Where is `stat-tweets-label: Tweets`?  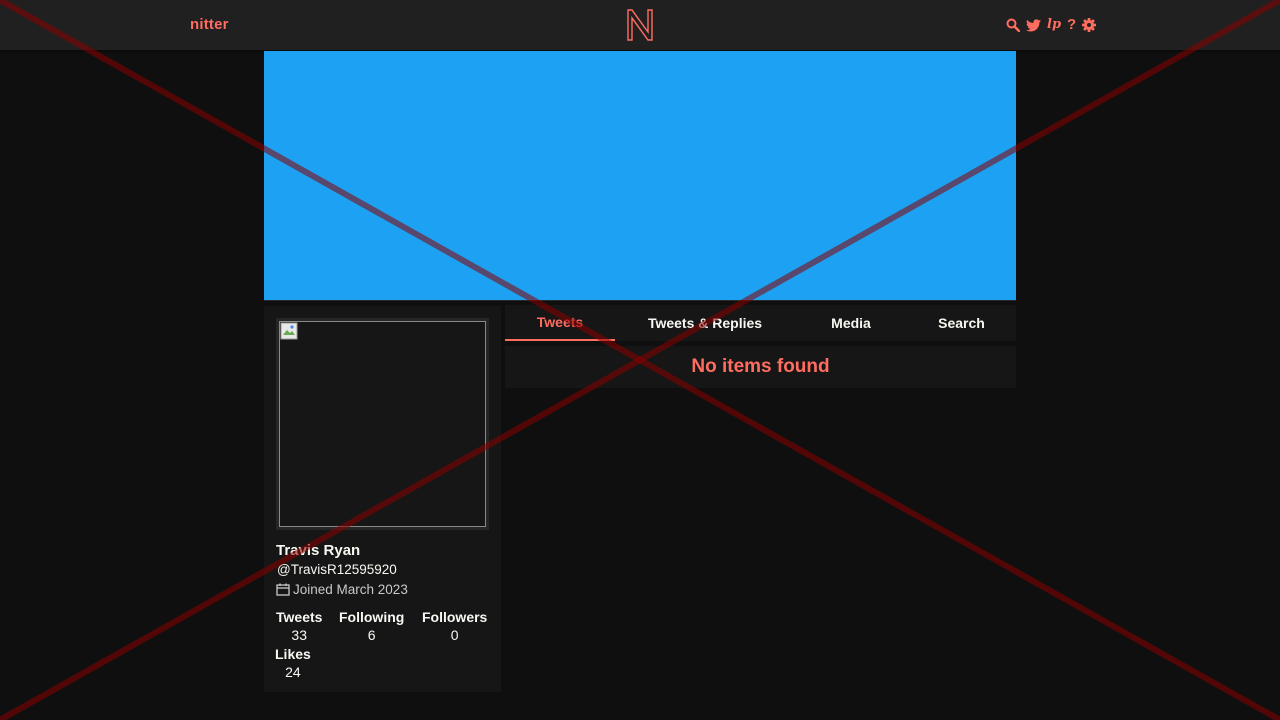 stat-tweets-label: Tweets is located at coordinates (299, 617).